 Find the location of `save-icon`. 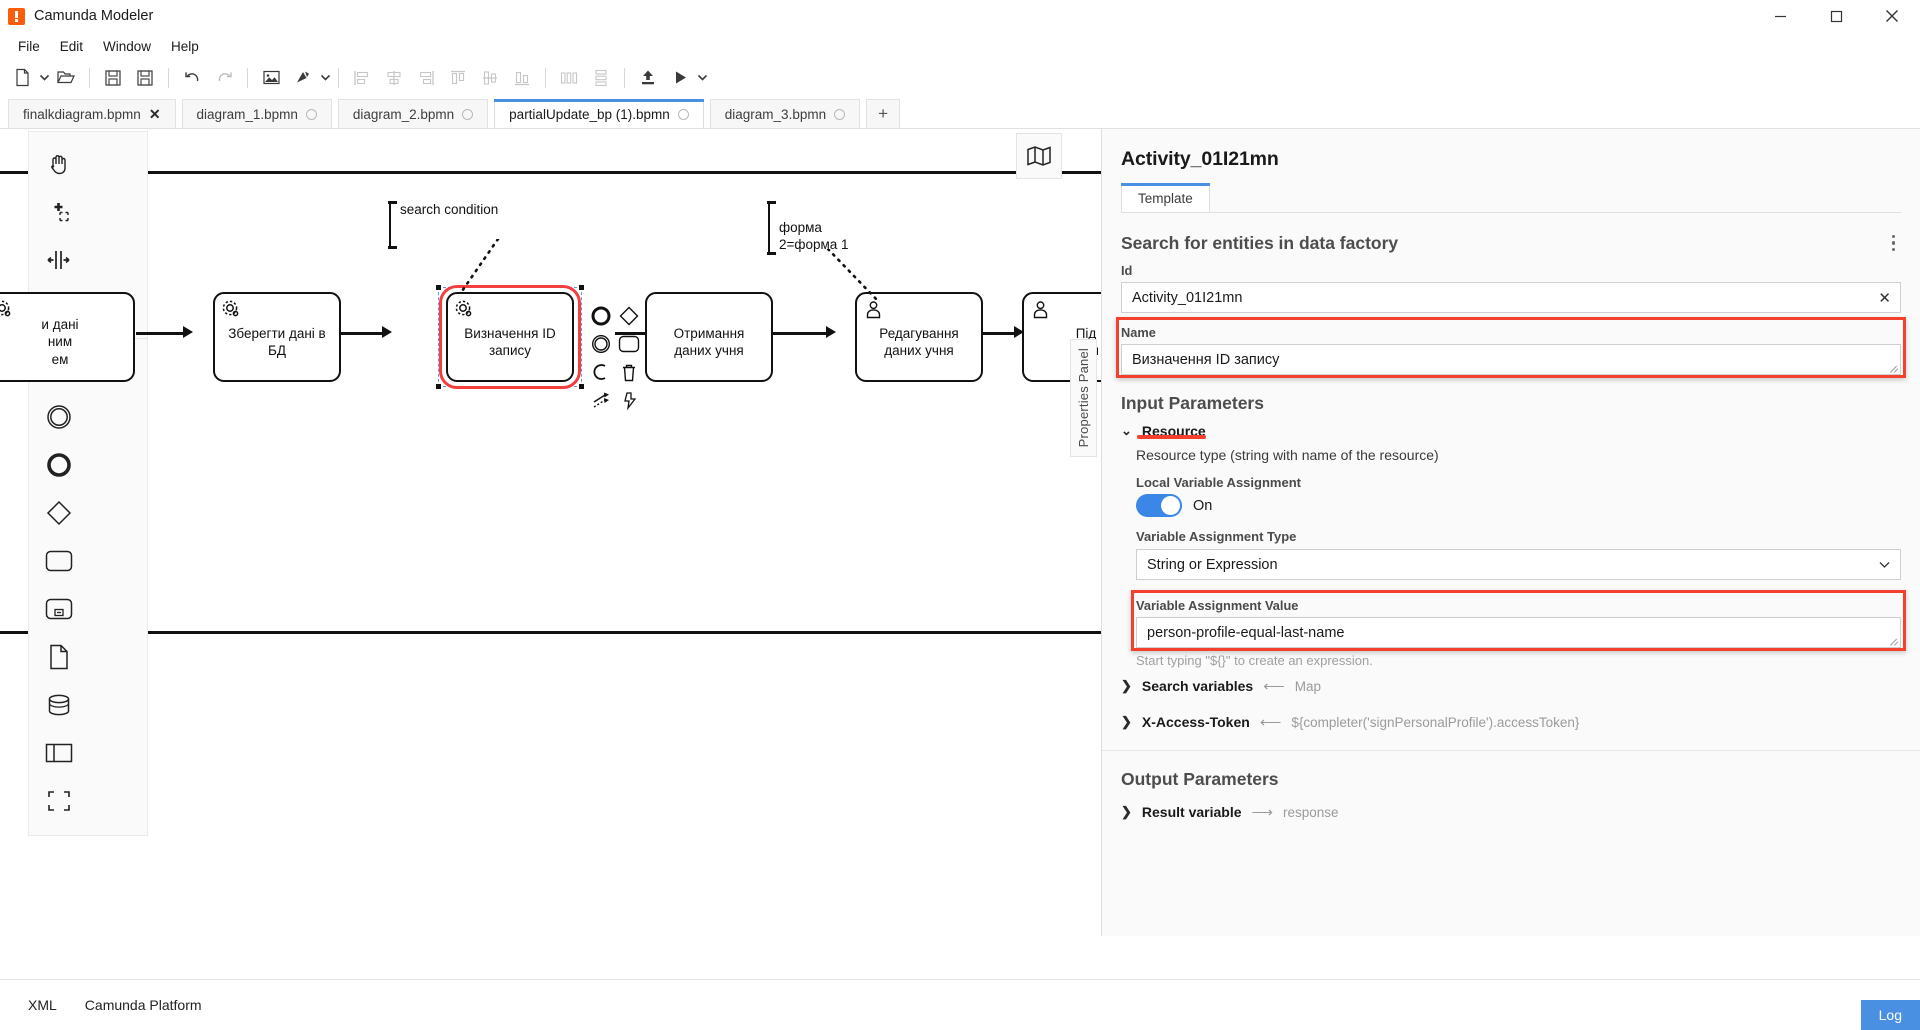

save-icon is located at coordinates (113, 78).